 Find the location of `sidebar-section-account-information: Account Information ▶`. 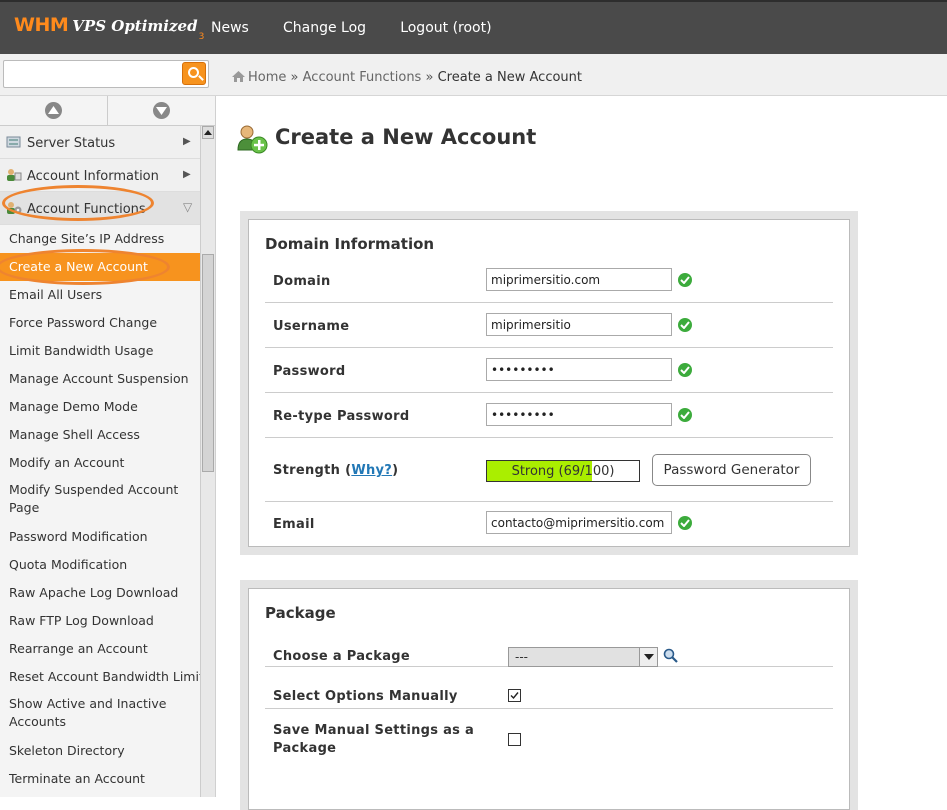

sidebar-section-account-information: Account Information ▶ is located at coordinates (100, 175).